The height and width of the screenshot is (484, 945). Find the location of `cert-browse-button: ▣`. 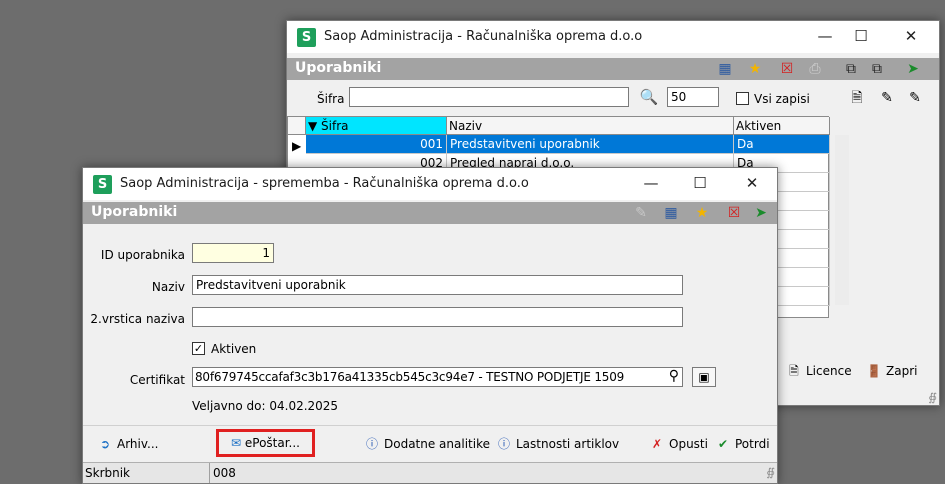

cert-browse-button: ▣ is located at coordinates (704, 377).